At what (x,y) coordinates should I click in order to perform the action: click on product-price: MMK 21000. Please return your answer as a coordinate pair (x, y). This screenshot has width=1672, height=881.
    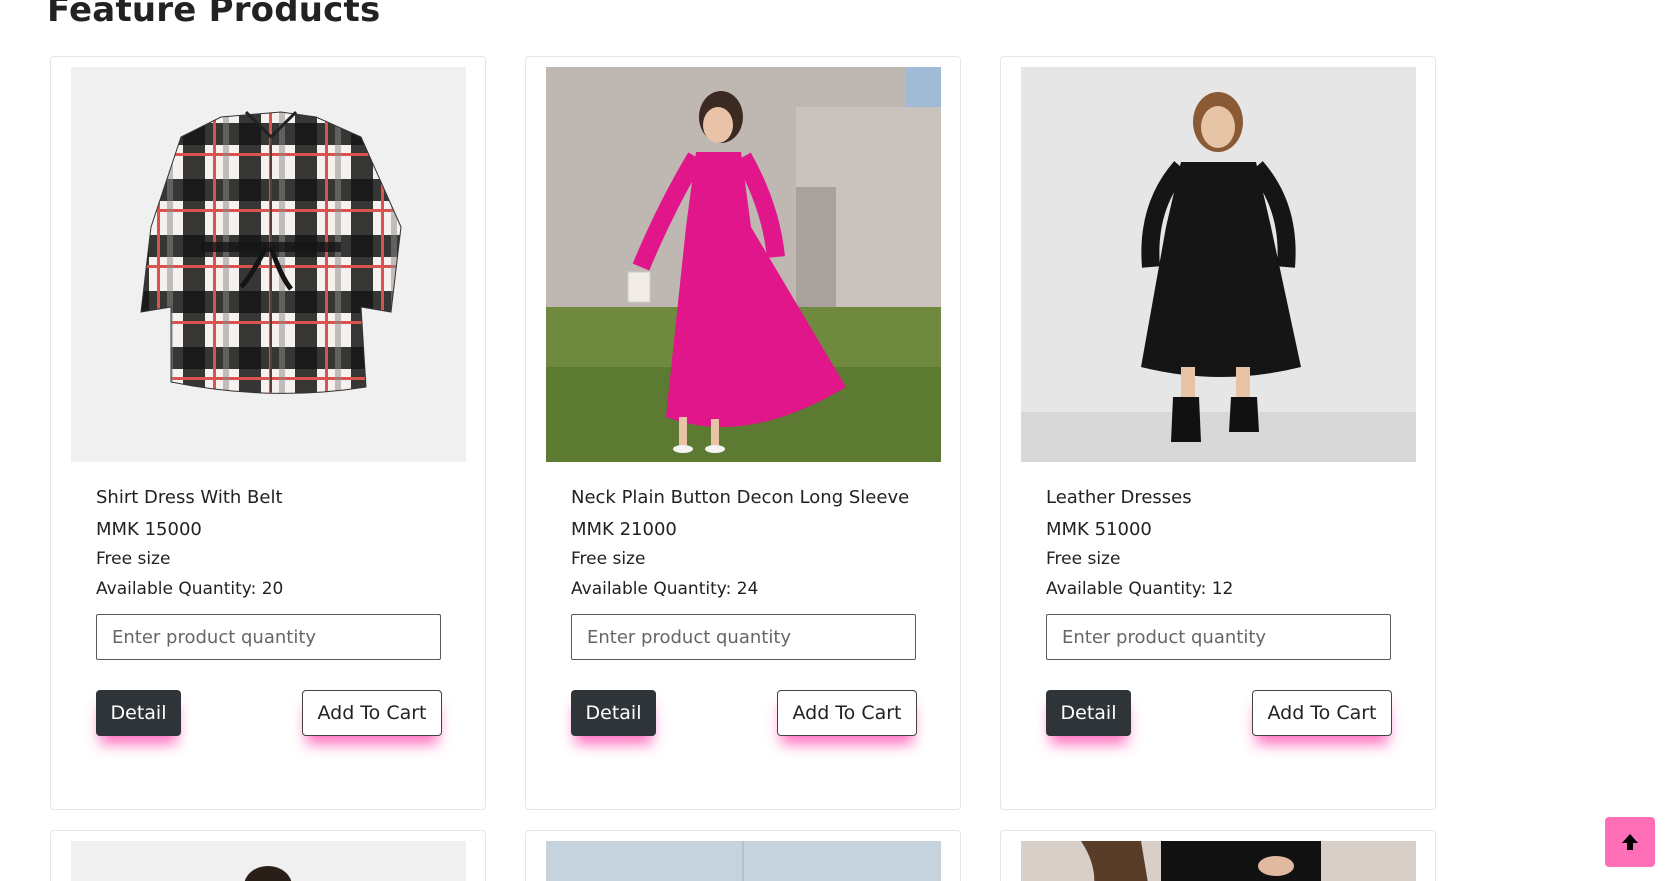
    Looking at the image, I should click on (624, 529).